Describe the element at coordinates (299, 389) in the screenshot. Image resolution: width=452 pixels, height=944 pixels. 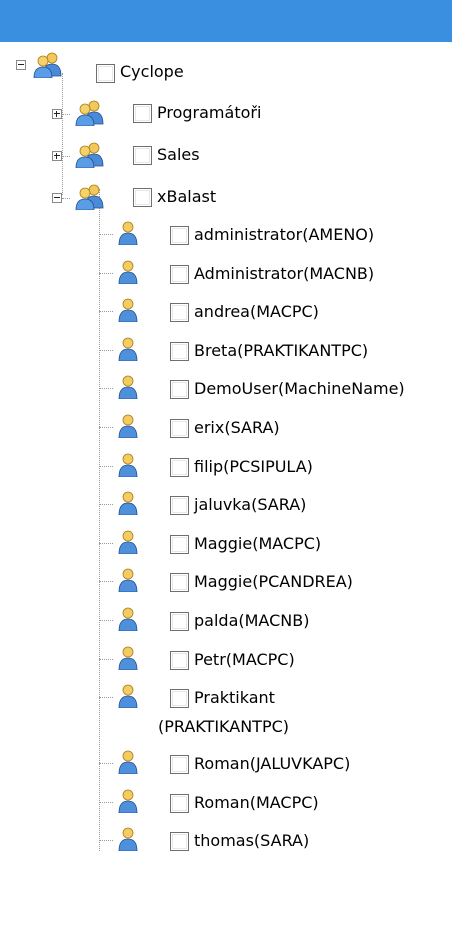
I see `tree-node-label: DemoUser(MachineName)` at that location.